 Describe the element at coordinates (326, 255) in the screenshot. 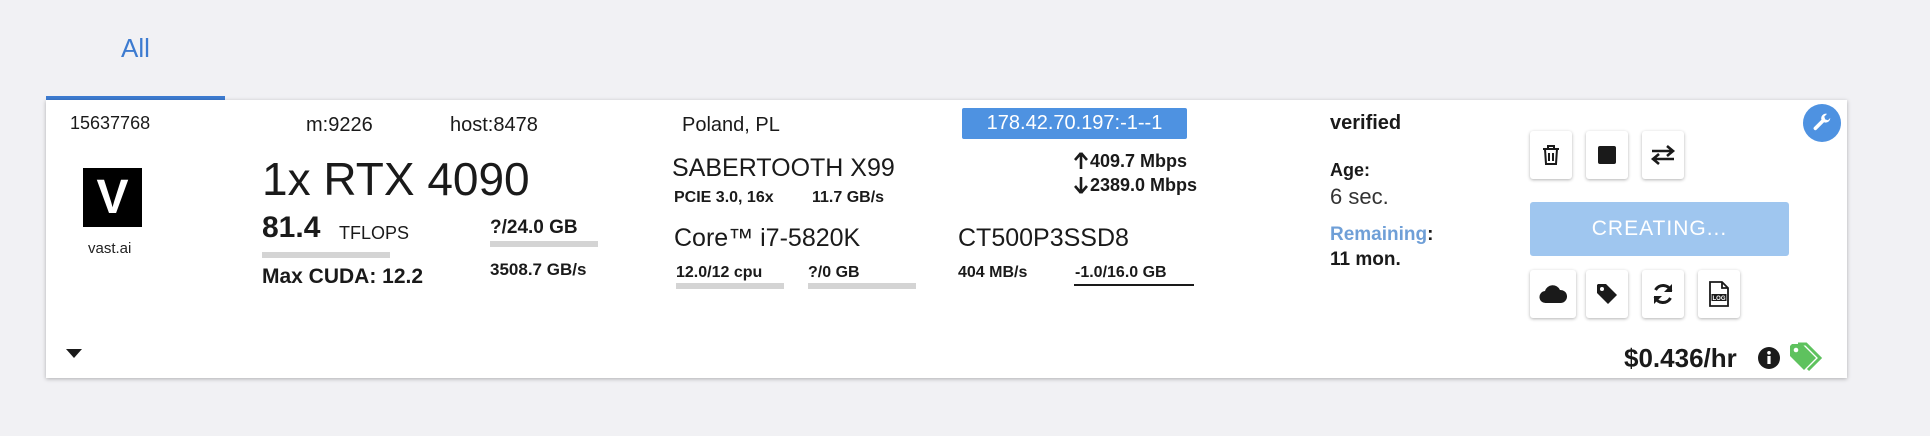

I see `tflops-bar` at that location.